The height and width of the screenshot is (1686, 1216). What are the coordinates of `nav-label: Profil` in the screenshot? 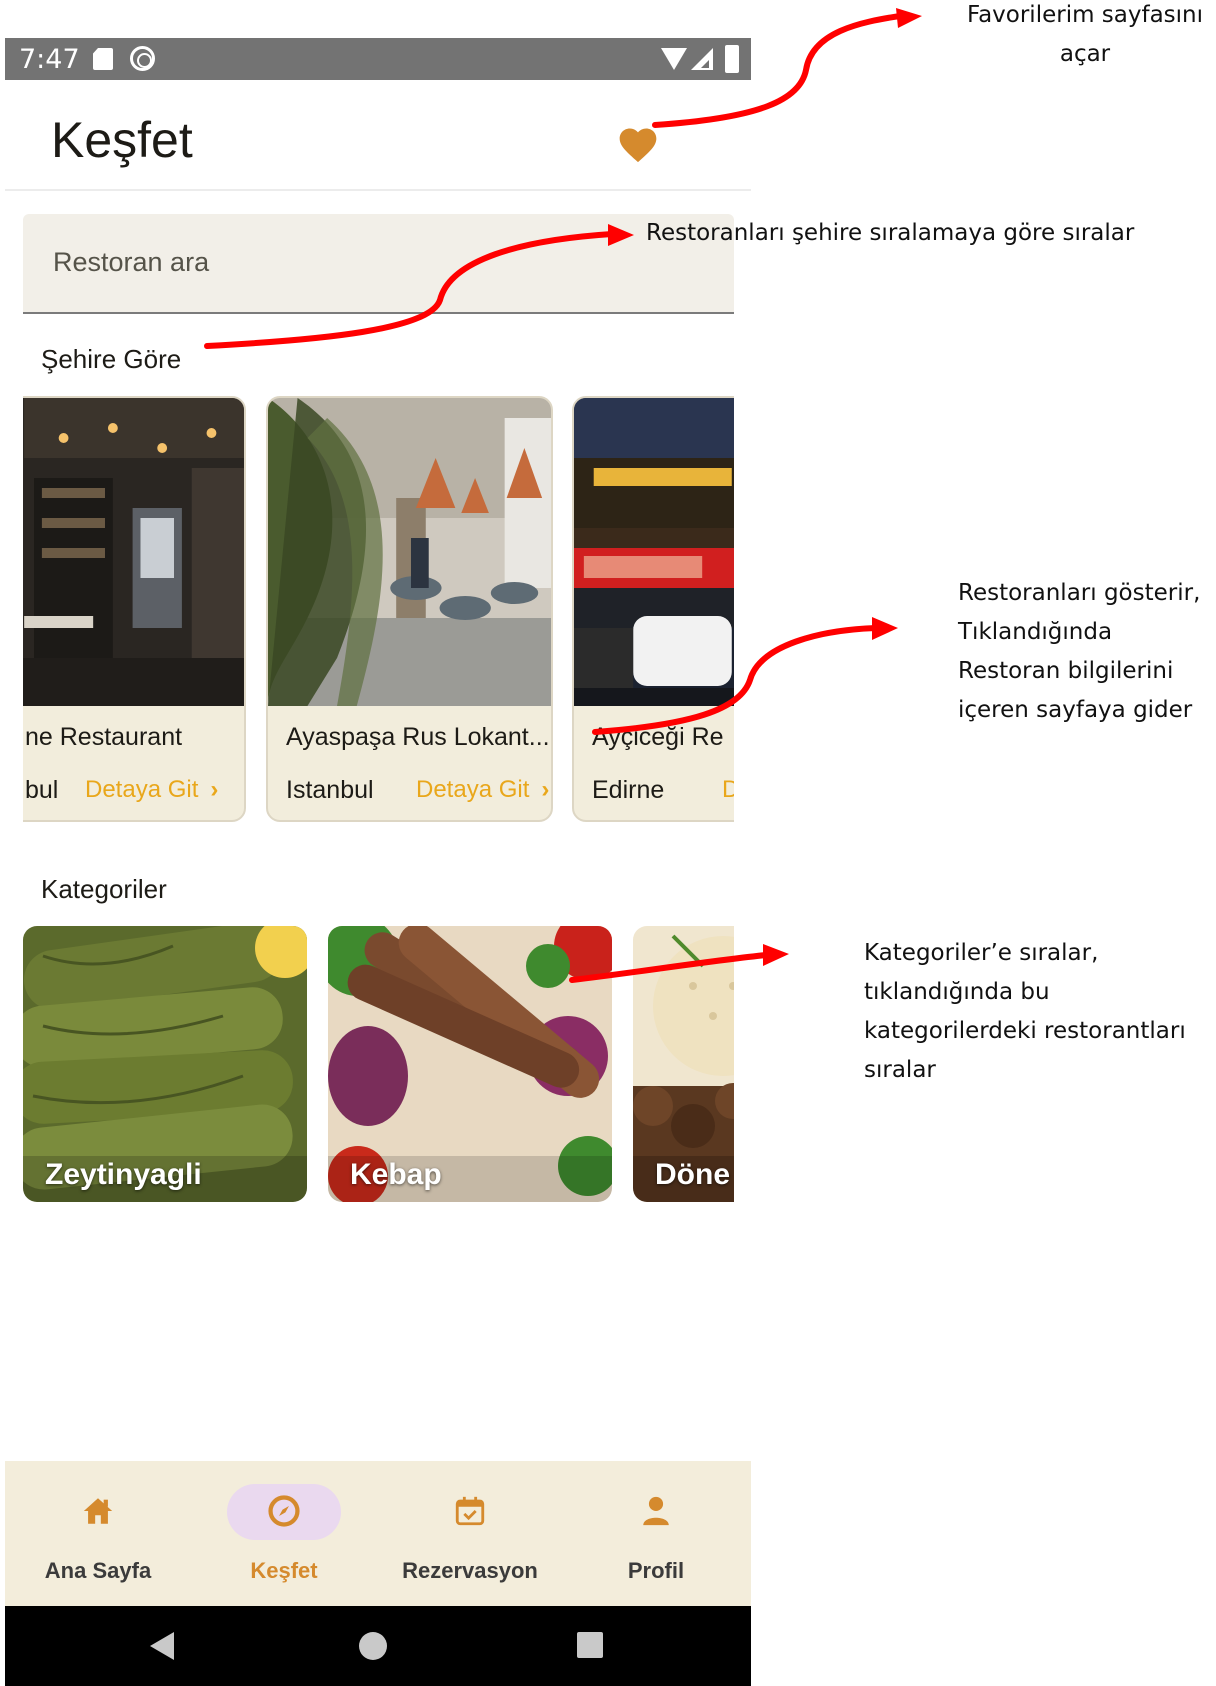 It's located at (656, 1570).